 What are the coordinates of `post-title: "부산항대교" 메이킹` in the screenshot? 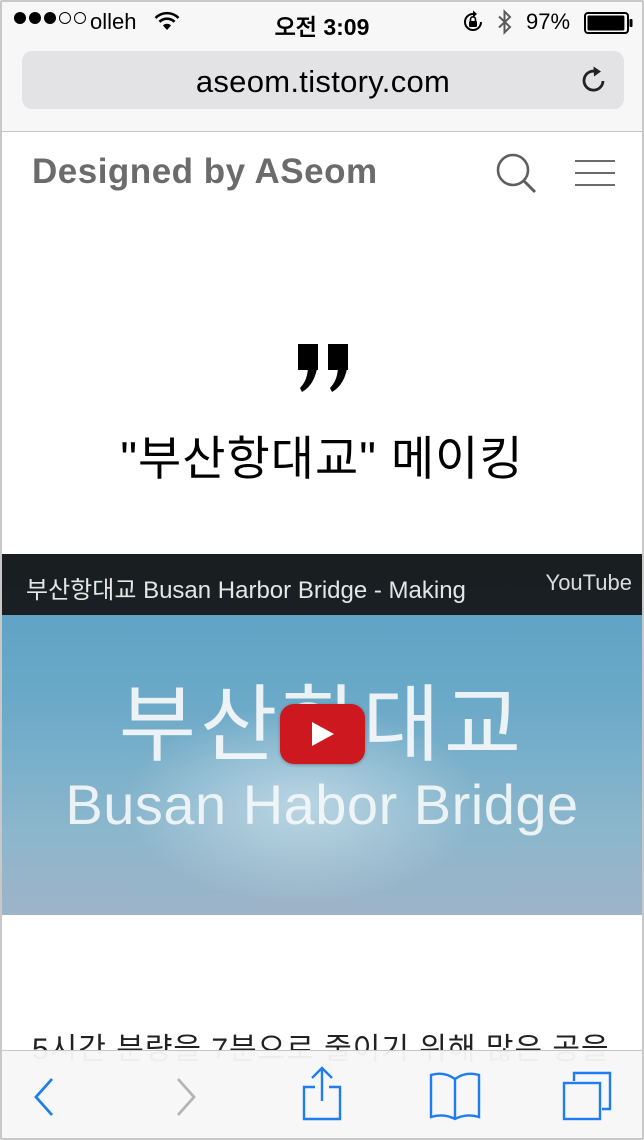 It's located at (322, 458).